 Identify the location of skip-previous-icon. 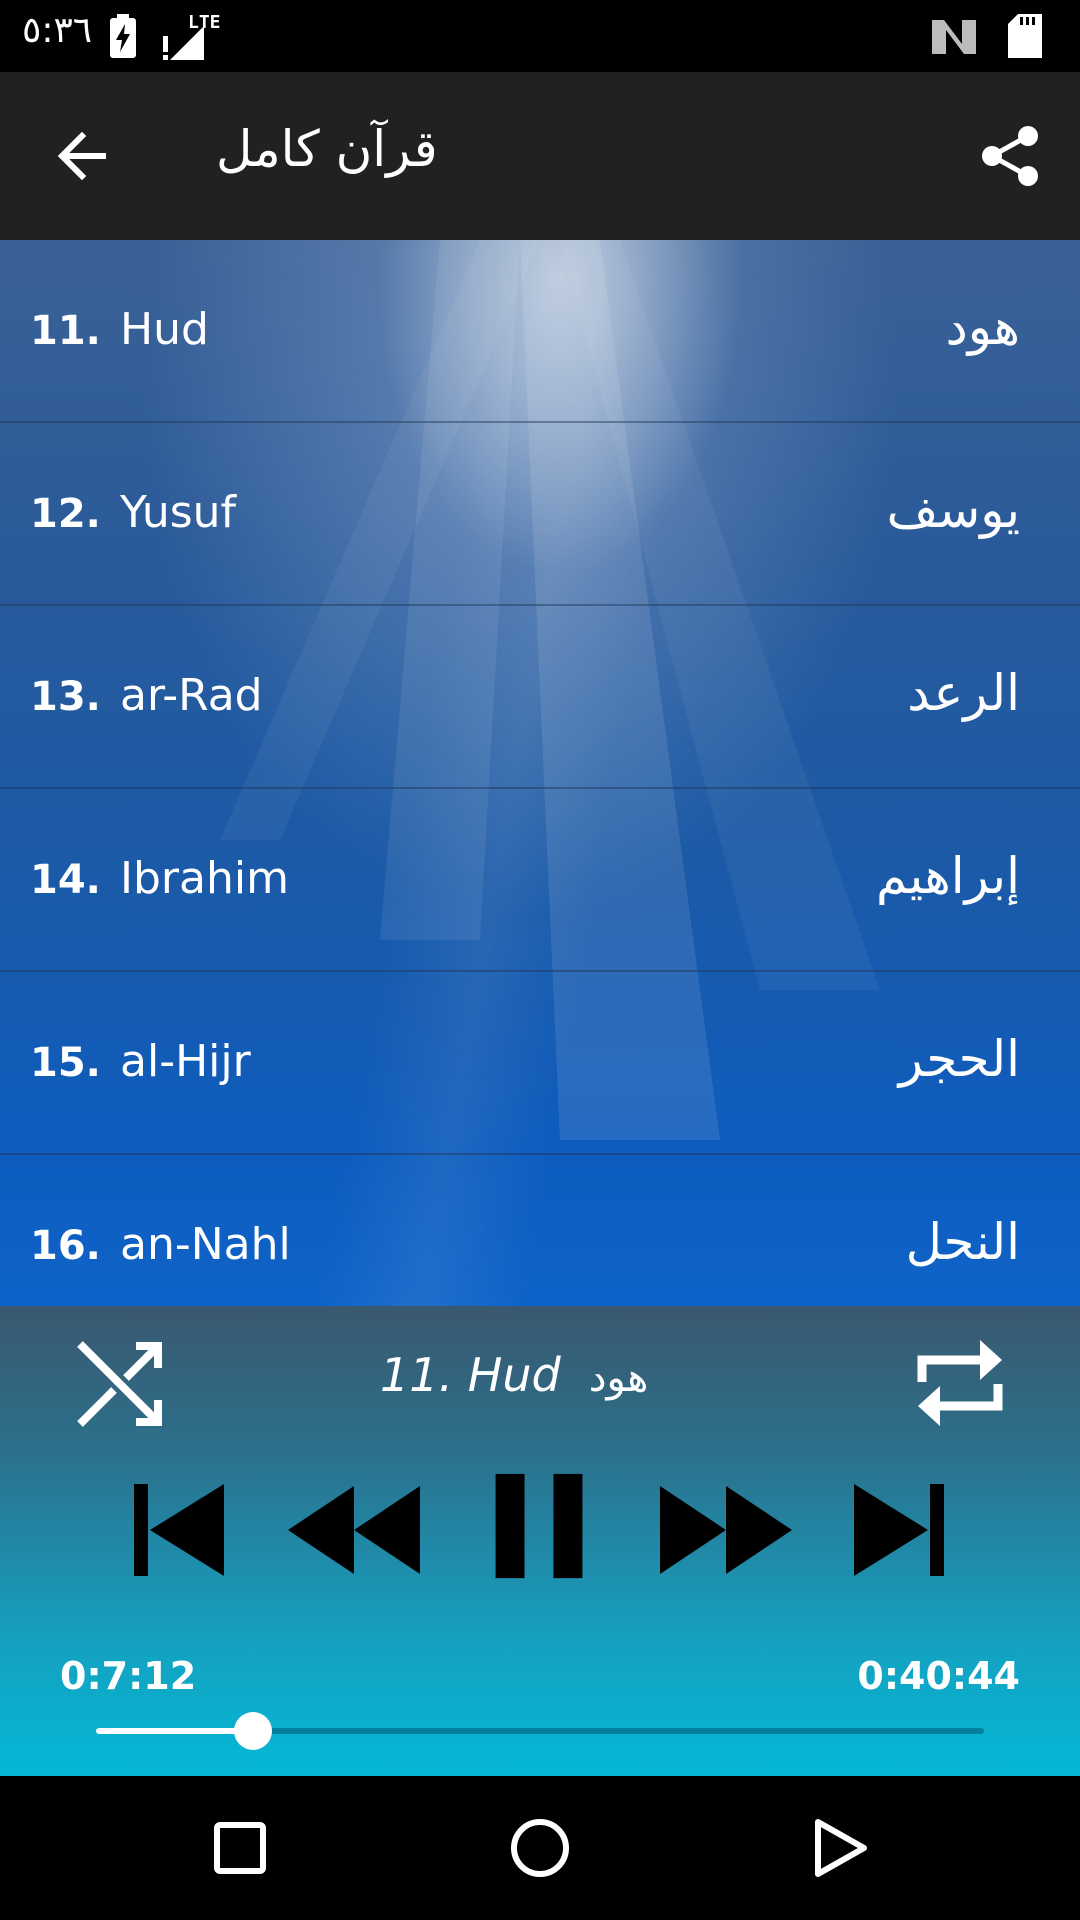
(179, 1531).